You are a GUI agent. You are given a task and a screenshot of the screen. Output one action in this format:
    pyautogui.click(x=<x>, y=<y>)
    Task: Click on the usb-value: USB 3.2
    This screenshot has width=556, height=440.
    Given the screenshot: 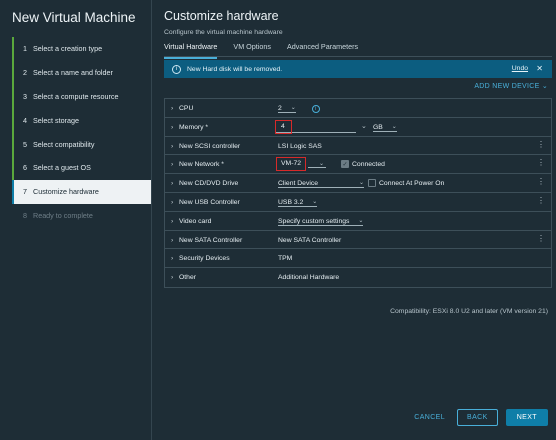 What is the action you would take?
    pyautogui.click(x=291, y=202)
    